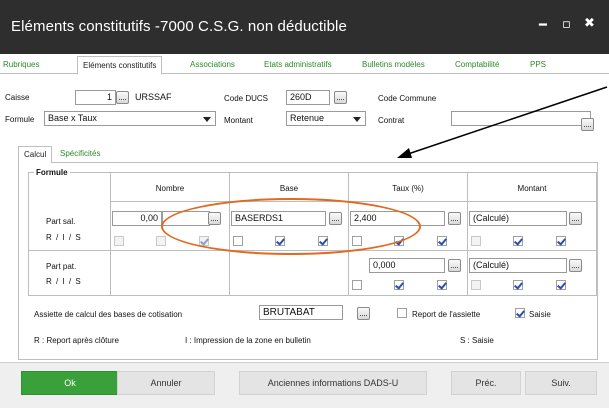 This screenshot has width=609, height=408. I want to click on saisie-label: Saisie, so click(540, 314).